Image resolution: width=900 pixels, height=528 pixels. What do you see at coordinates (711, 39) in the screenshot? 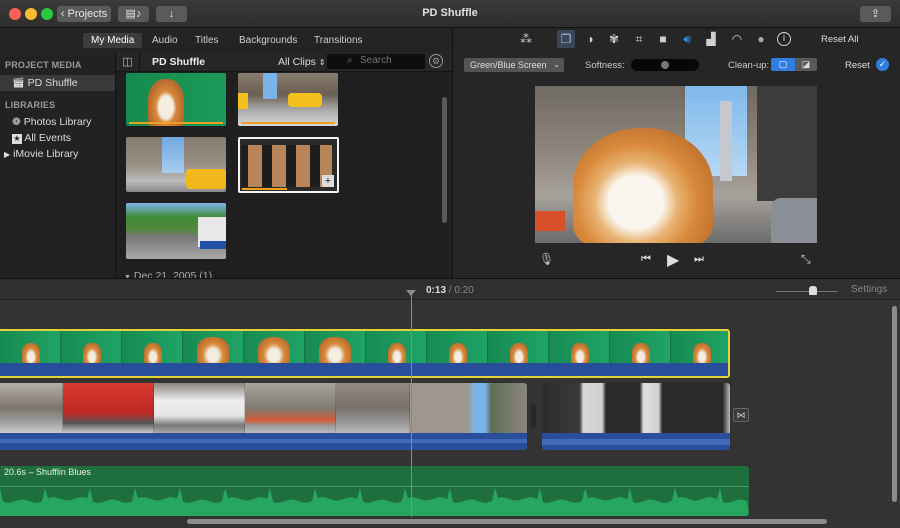
I see `equalizer-icon: ▟` at bounding box center [711, 39].